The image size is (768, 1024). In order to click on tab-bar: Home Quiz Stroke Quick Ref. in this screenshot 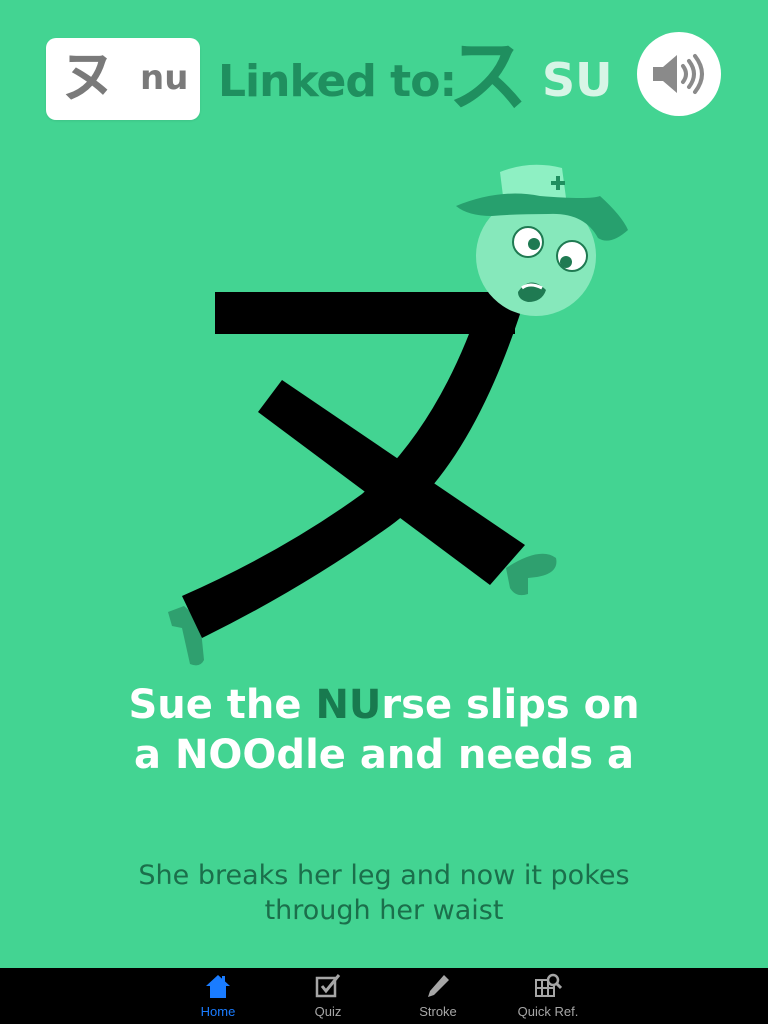, I will do `click(384, 996)`.